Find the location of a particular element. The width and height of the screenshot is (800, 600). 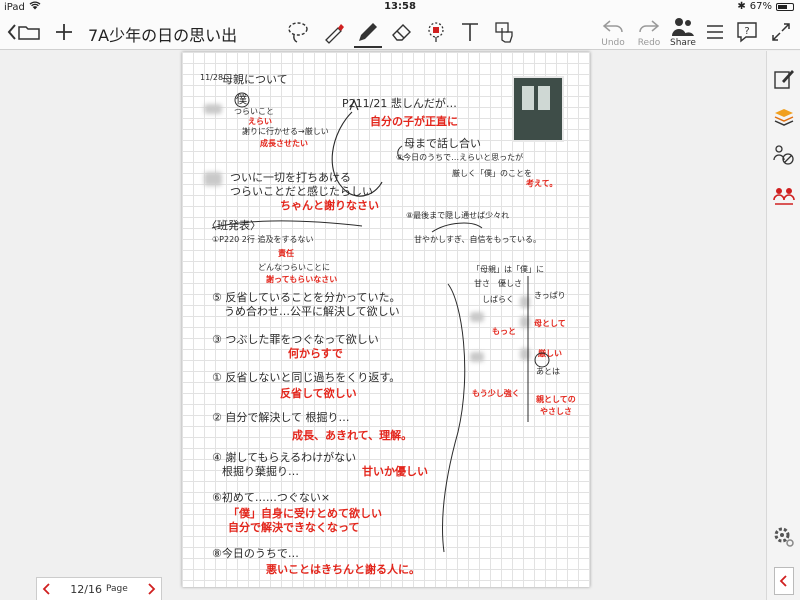

toolbar: 7A少年の日の思い出 Undo Redo Share ? is located at coordinates (400, 32).